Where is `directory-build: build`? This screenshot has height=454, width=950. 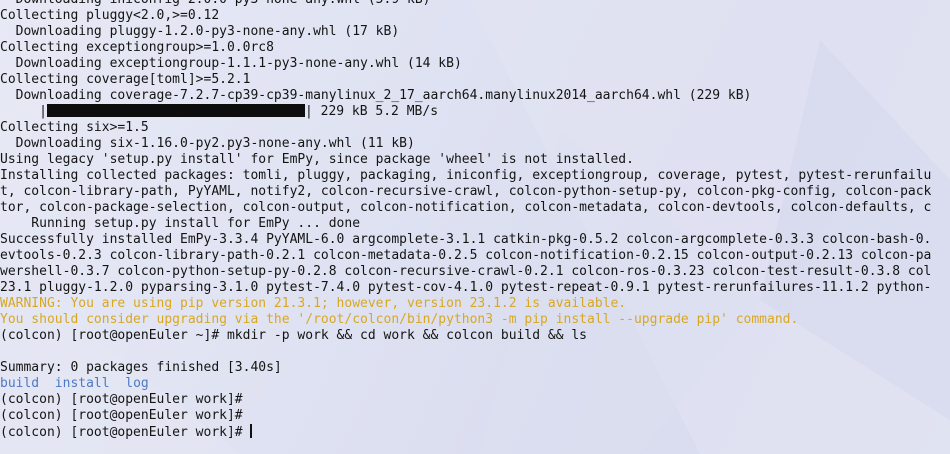 directory-build: build is located at coordinates (20, 383).